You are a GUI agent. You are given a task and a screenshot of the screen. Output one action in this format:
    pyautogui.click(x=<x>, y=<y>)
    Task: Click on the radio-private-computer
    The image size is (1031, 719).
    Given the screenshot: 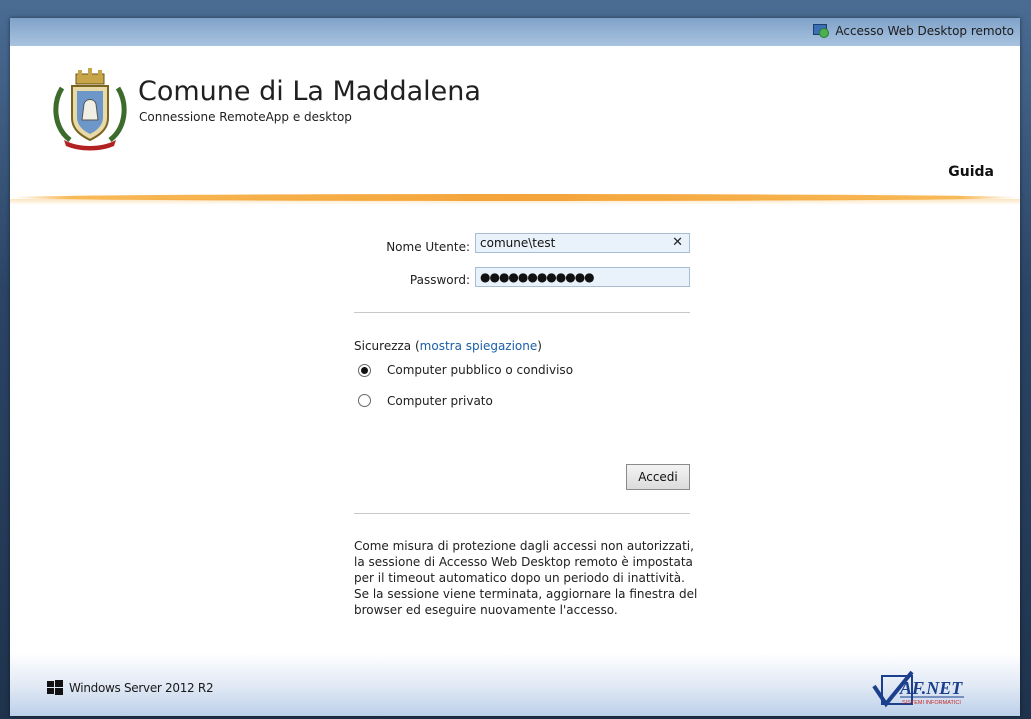 What is the action you would take?
    pyautogui.click(x=364, y=400)
    